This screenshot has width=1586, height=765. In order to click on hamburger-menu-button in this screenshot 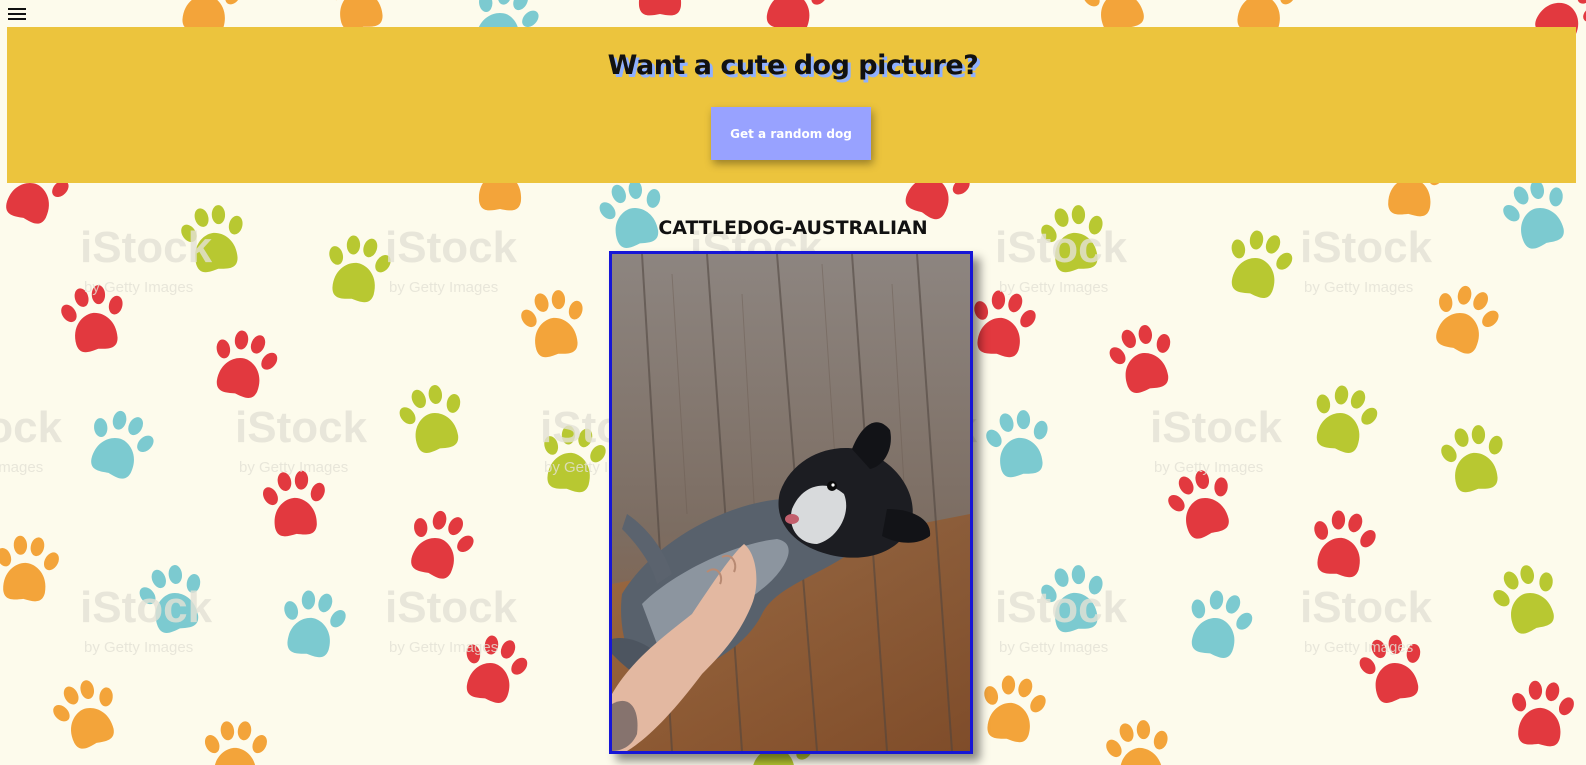, I will do `click(17, 14)`.